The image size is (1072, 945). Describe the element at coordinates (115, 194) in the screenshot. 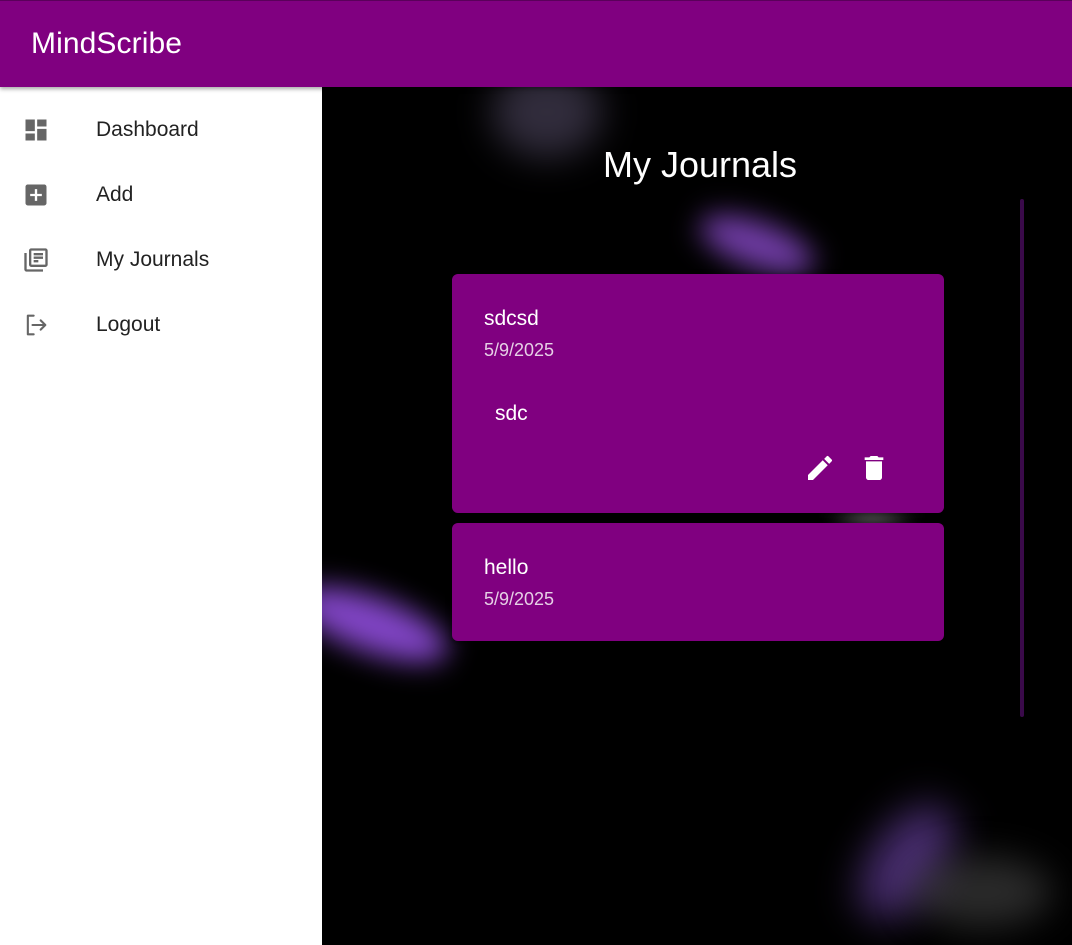

I see `sidebar-item-label: Add` at that location.